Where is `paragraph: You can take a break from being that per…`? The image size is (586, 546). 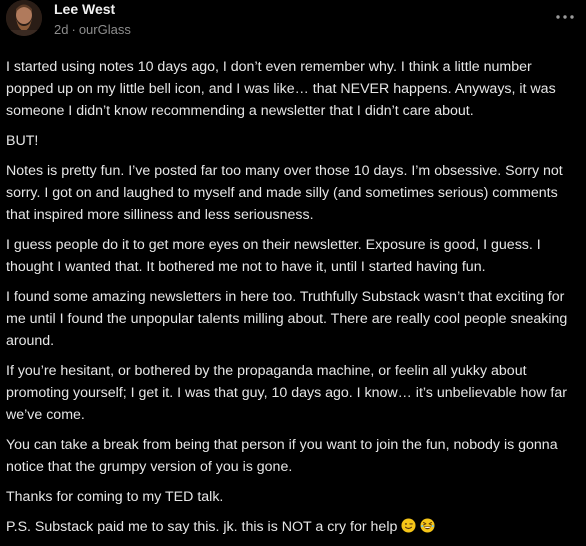
paragraph: You can take a break from being that per… is located at coordinates (282, 456).